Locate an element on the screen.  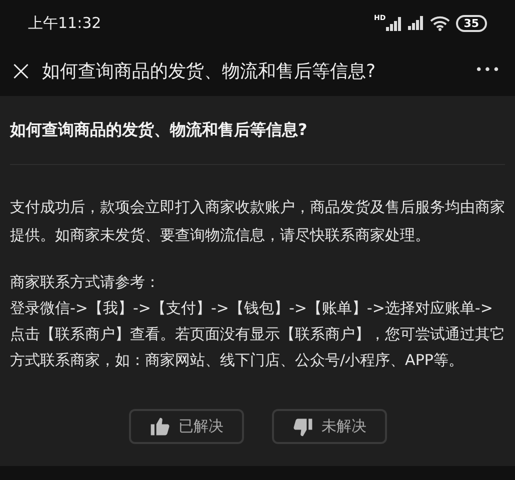
close-button: × is located at coordinates (21, 71).